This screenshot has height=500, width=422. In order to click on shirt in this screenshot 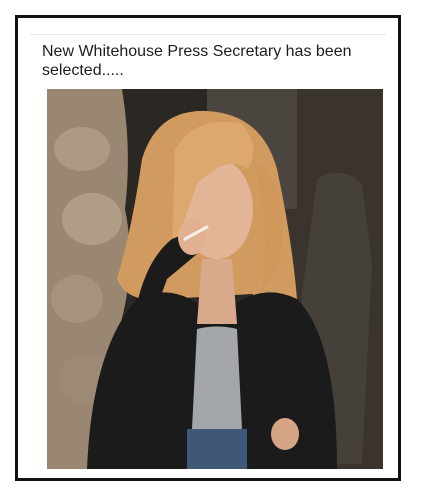, I will do `click(217, 377)`.